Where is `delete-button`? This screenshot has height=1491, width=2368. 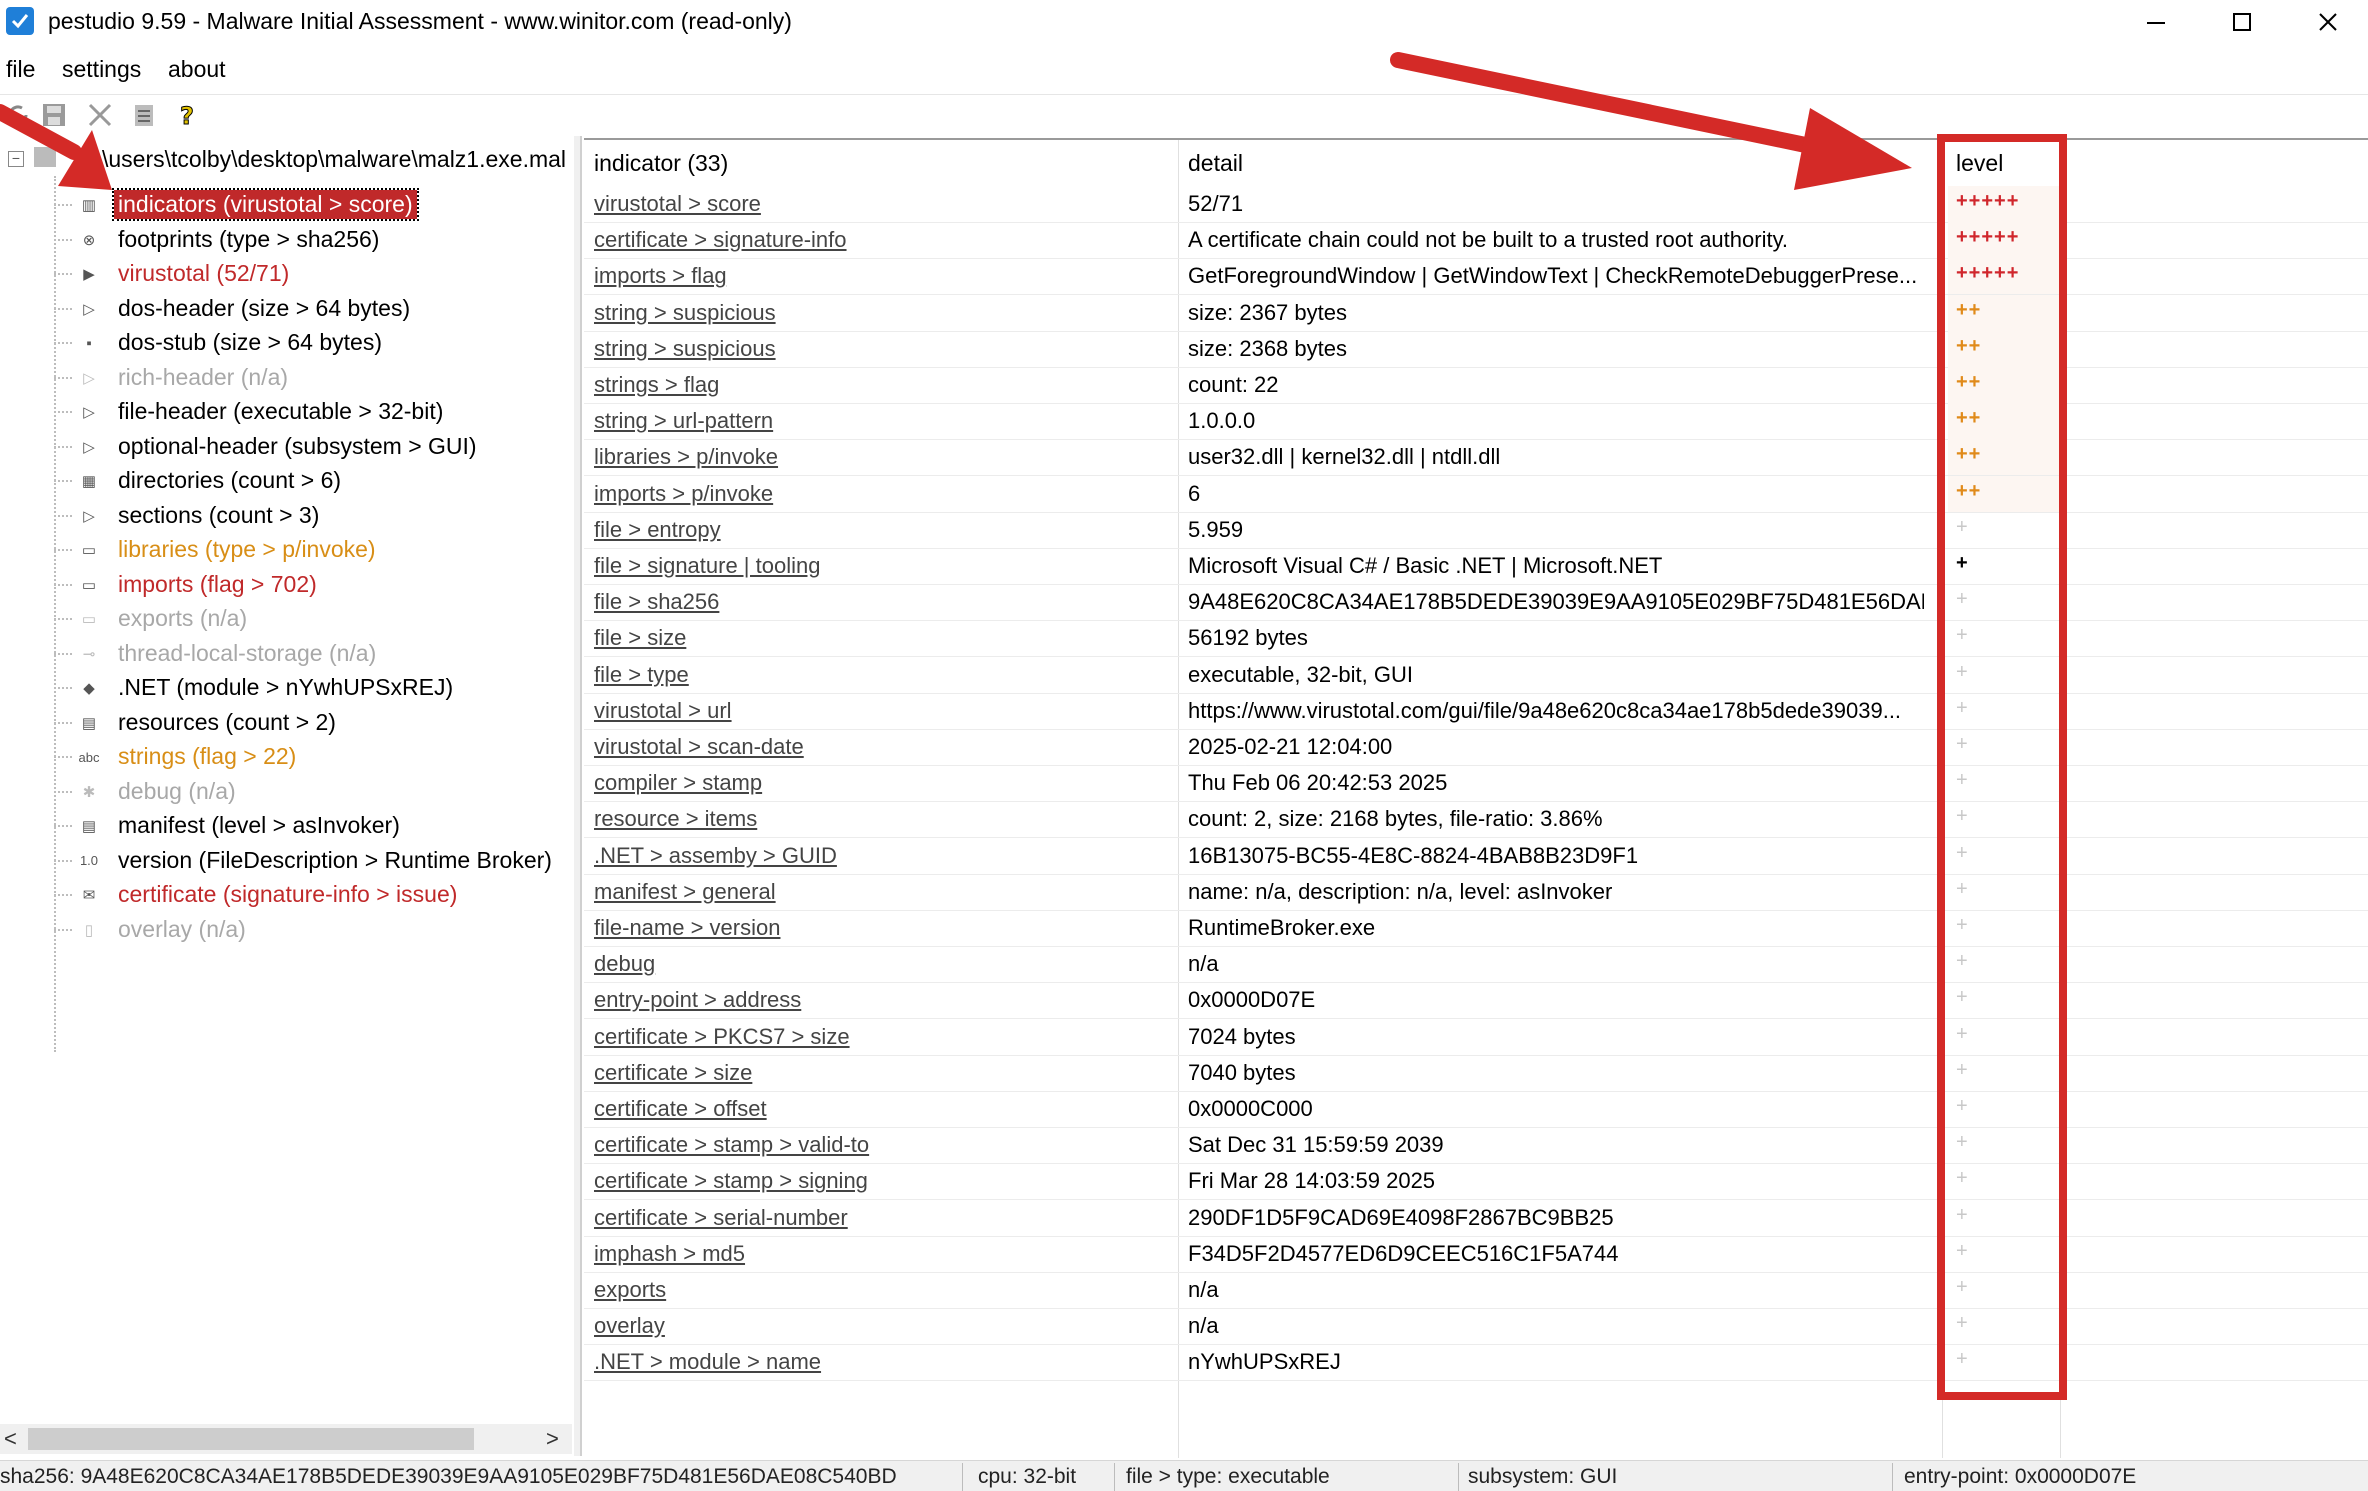
delete-button is located at coordinates (100, 115).